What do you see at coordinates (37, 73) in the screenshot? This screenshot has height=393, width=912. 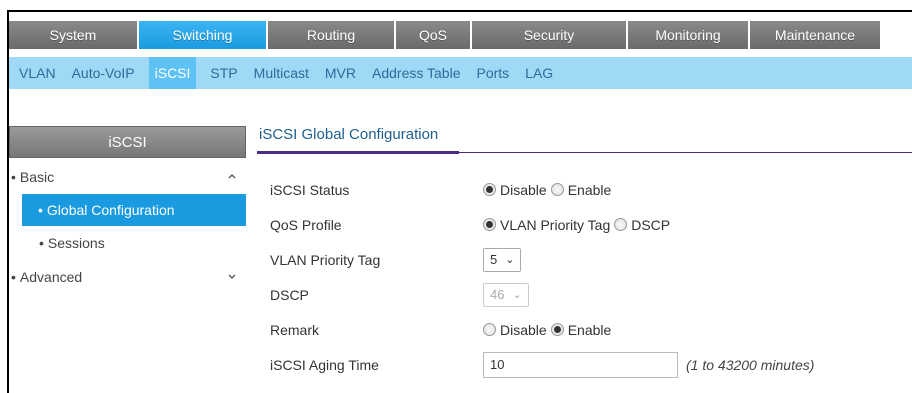 I see `subnav-vlan: VLAN` at bounding box center [37, 73].